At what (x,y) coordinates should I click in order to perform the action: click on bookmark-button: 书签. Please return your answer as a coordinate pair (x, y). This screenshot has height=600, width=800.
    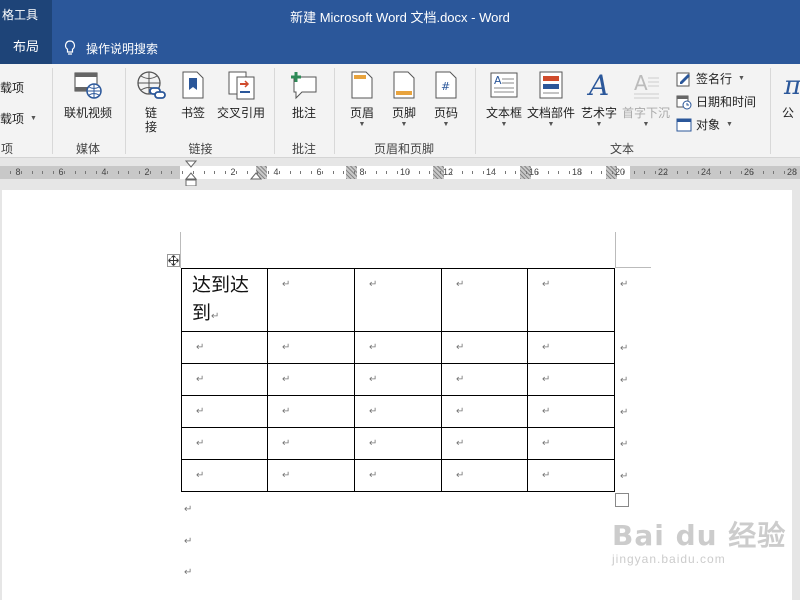
    Looking at the image, I should click on (193, 95).